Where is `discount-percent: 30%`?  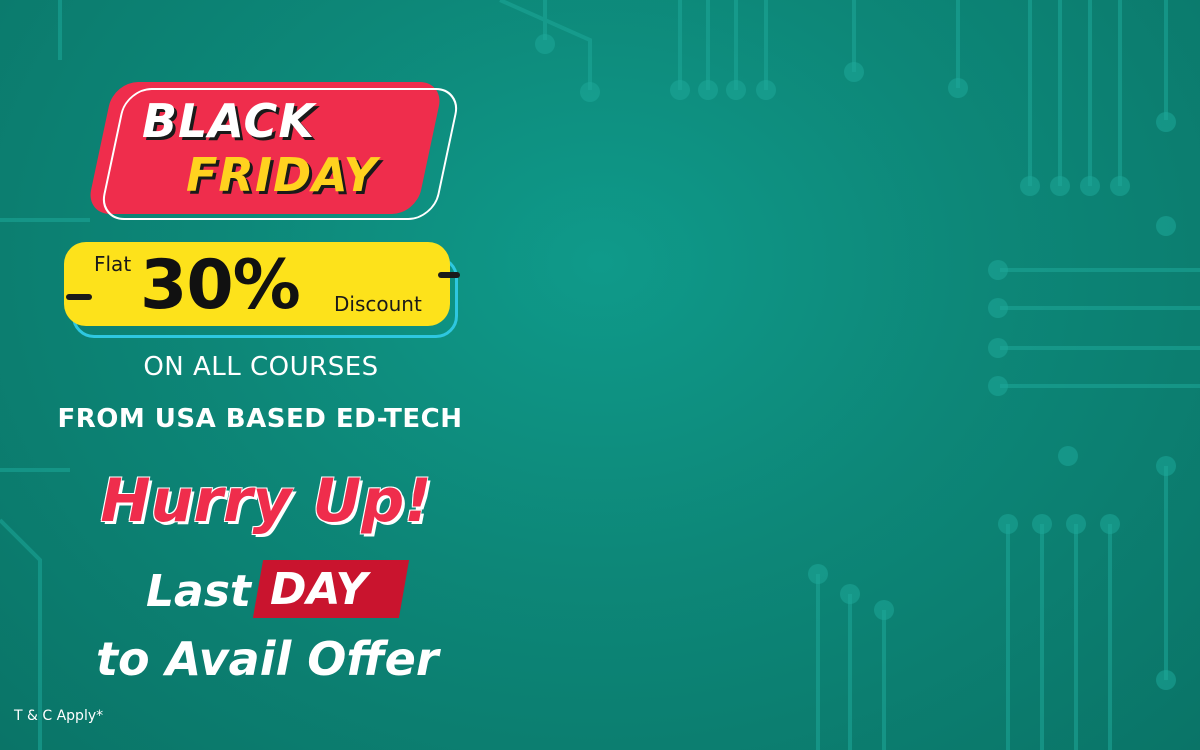 discount-percent: 30% is located at coordinates (220, 285).